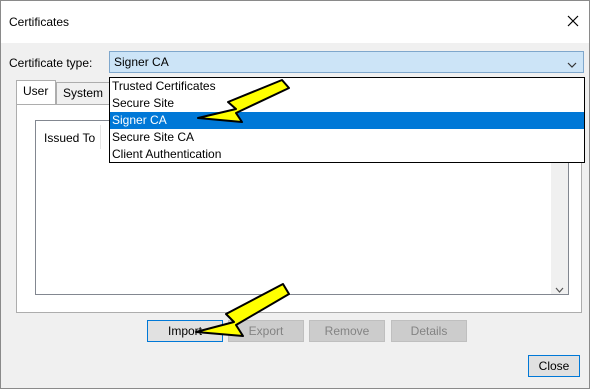  I want to click on scroll-down-icon, so click(559, 287).